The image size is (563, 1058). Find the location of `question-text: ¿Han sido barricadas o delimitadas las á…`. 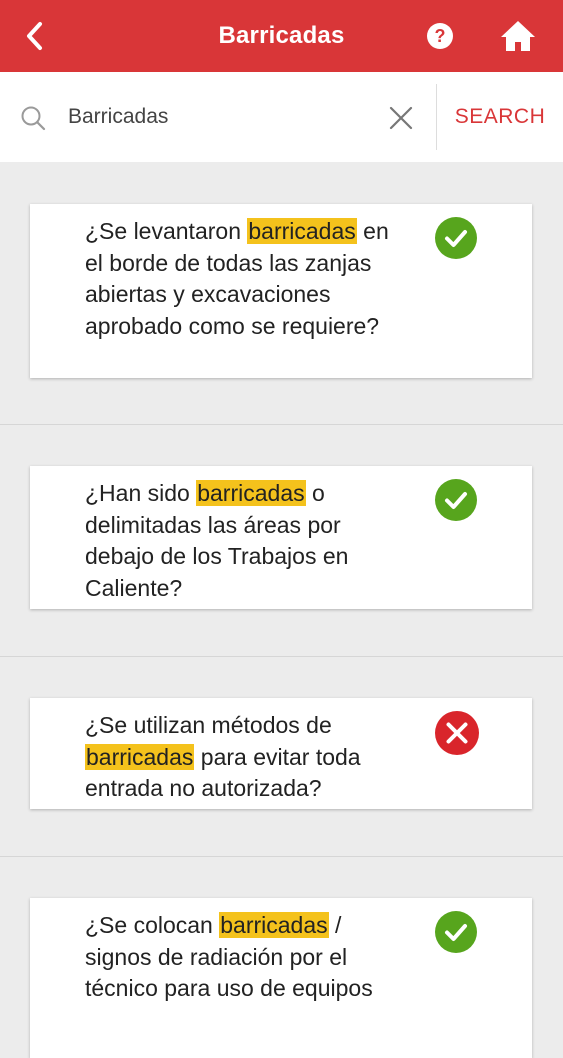

question-text: ¿Han sido barricadas o delimitadas las á… is located at coordinates (217, 540).